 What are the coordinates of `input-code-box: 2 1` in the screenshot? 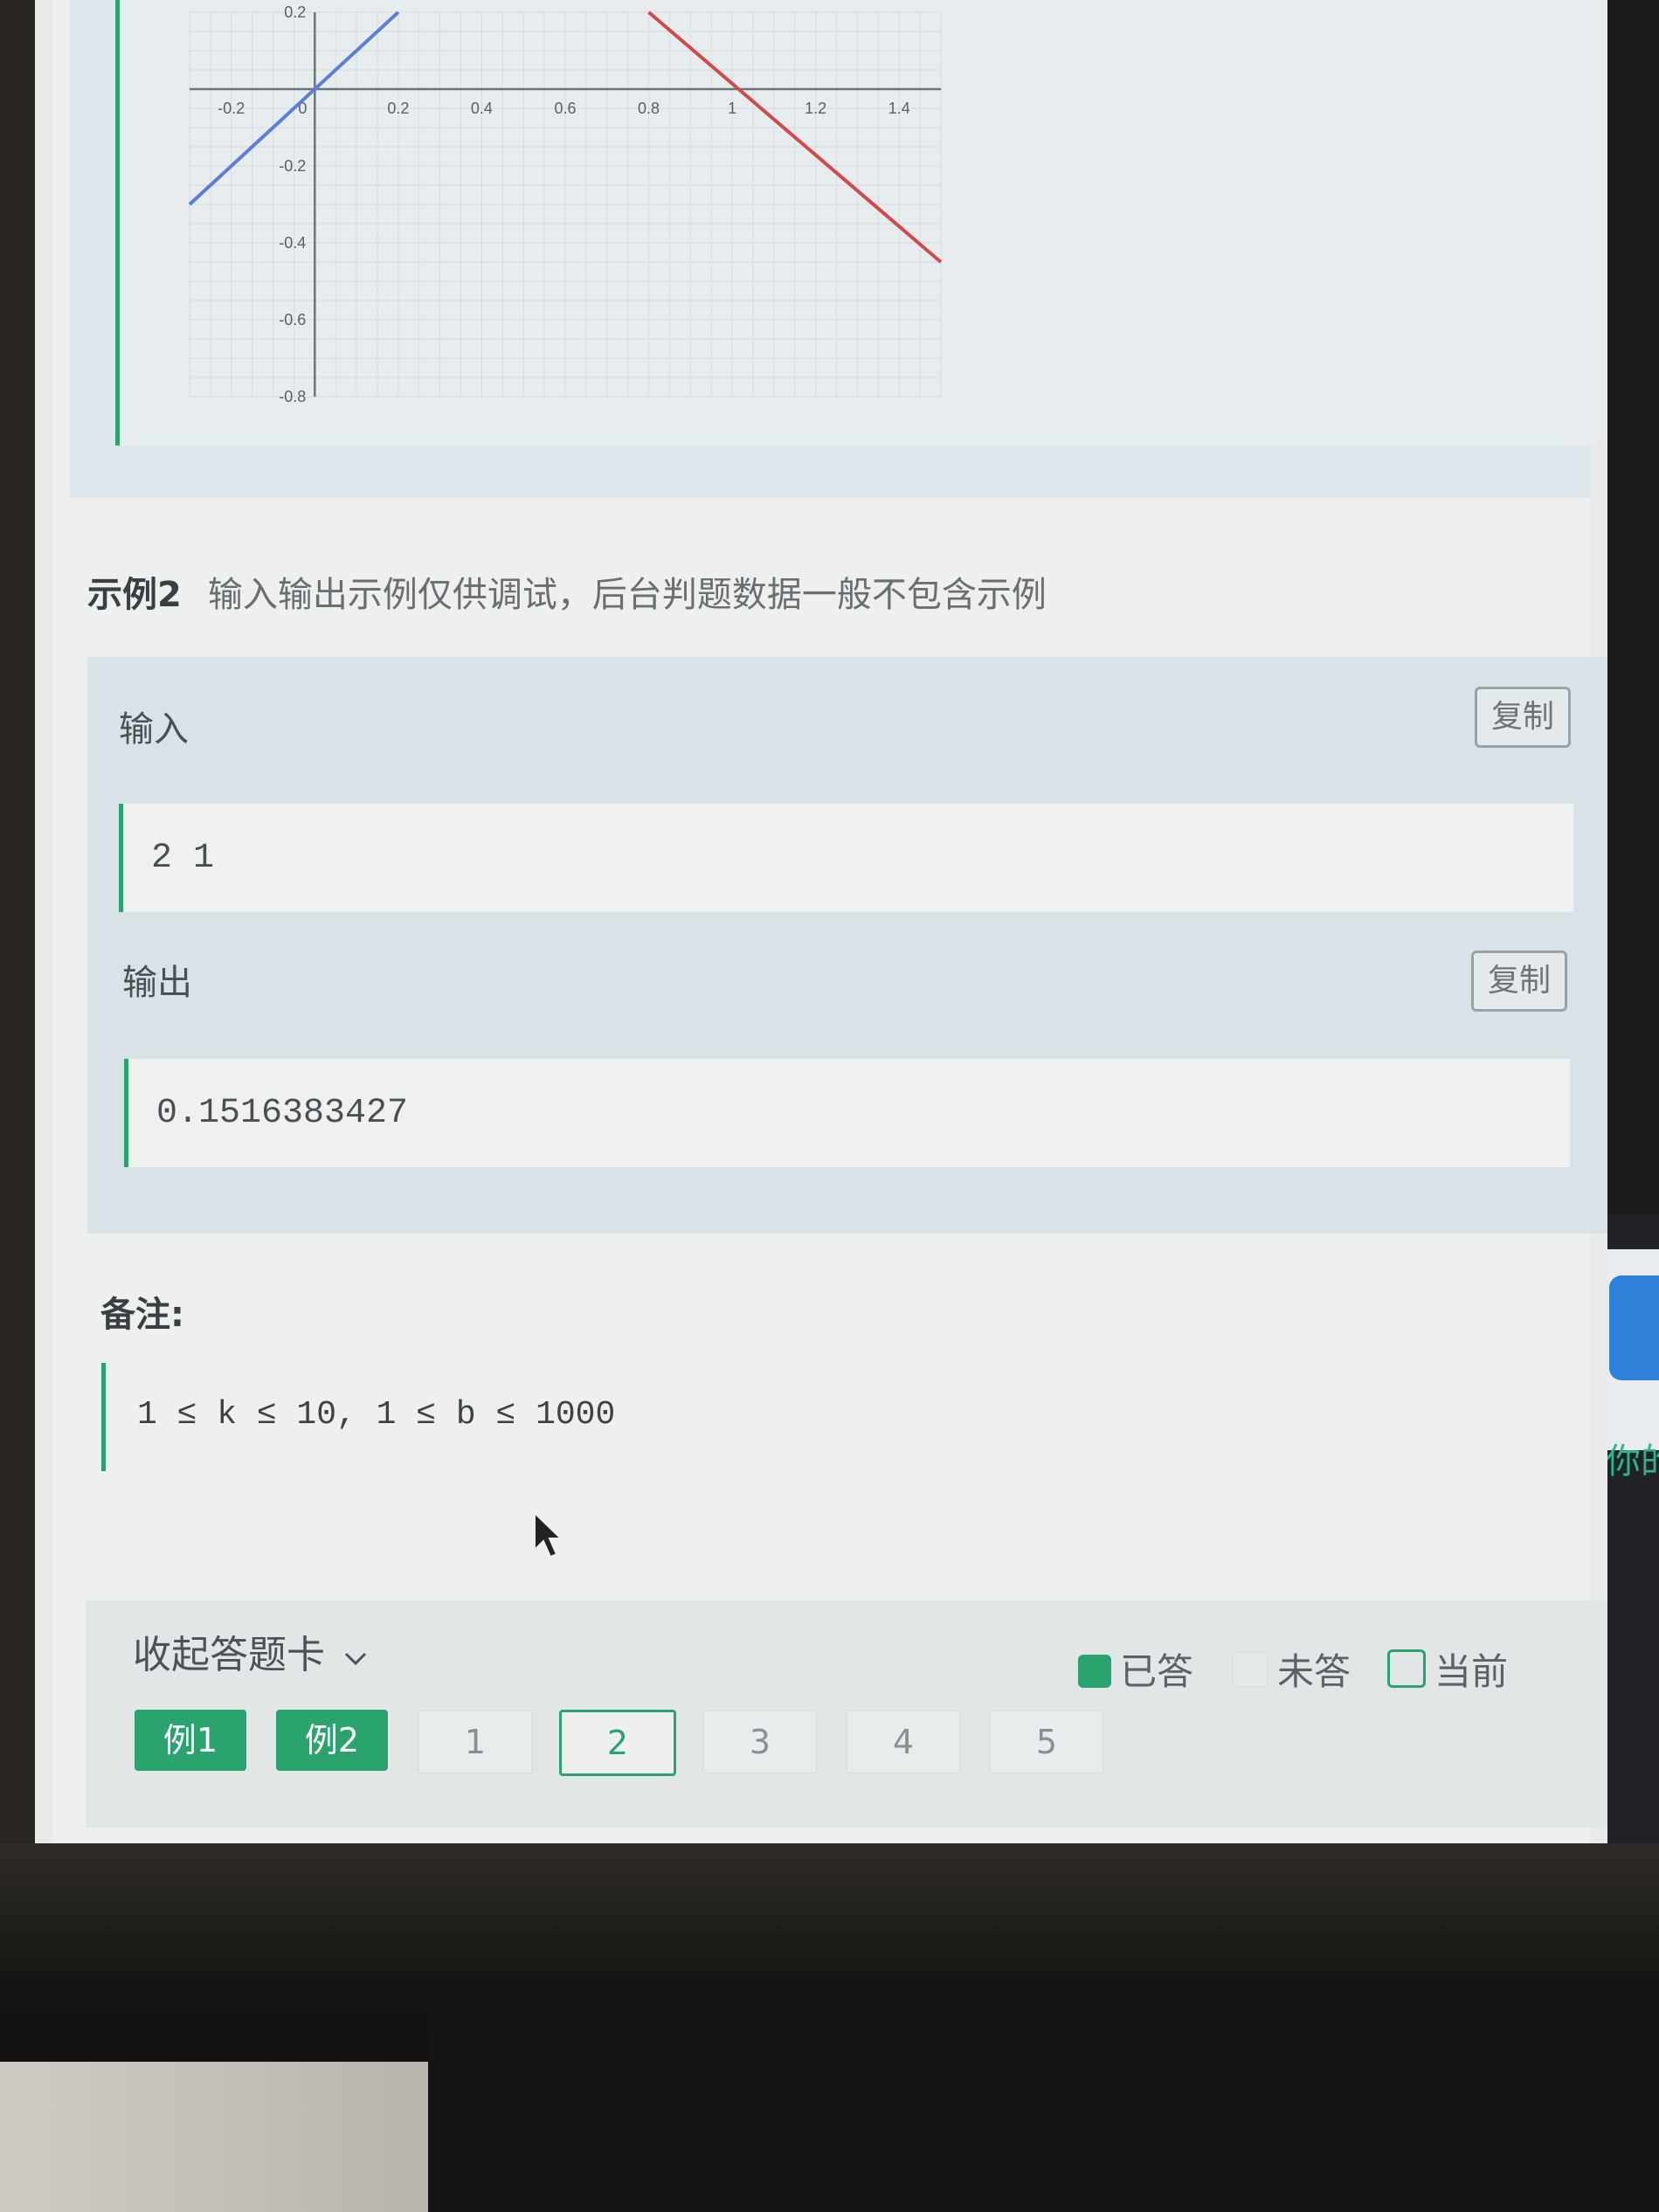 It's located at (846, 858).